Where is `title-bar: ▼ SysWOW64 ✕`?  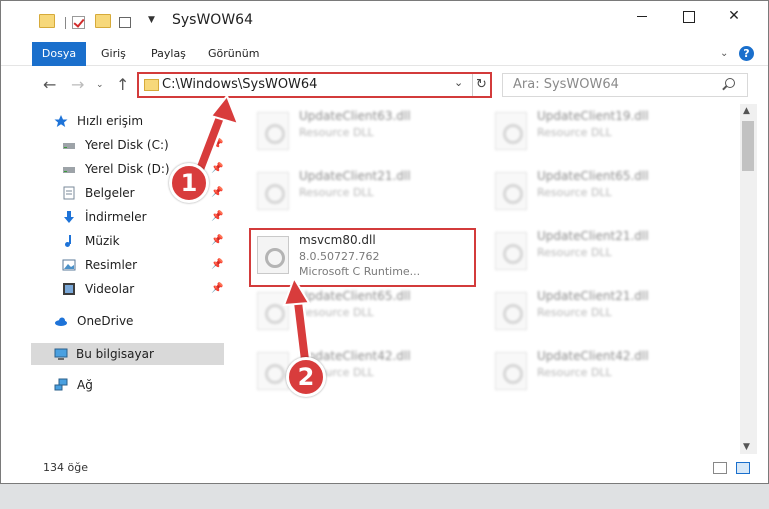 title-bar: ▼ SysWOW64 ✕ is located at coordinates (384, 20).